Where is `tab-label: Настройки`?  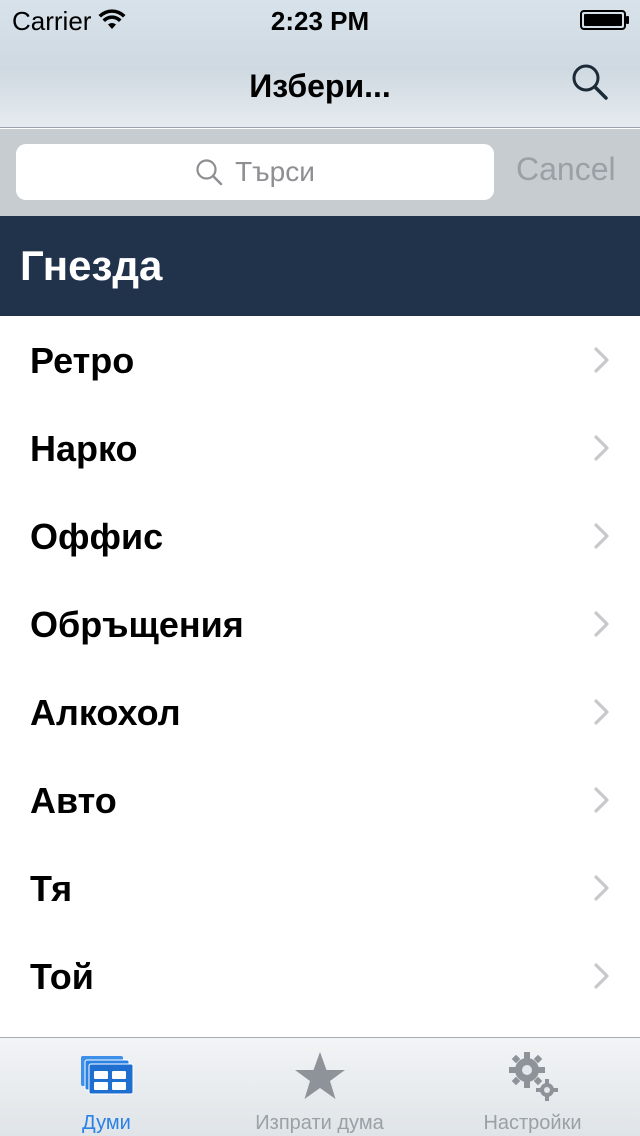 tab-label: Настройки is located at coordinates (532, 1123).